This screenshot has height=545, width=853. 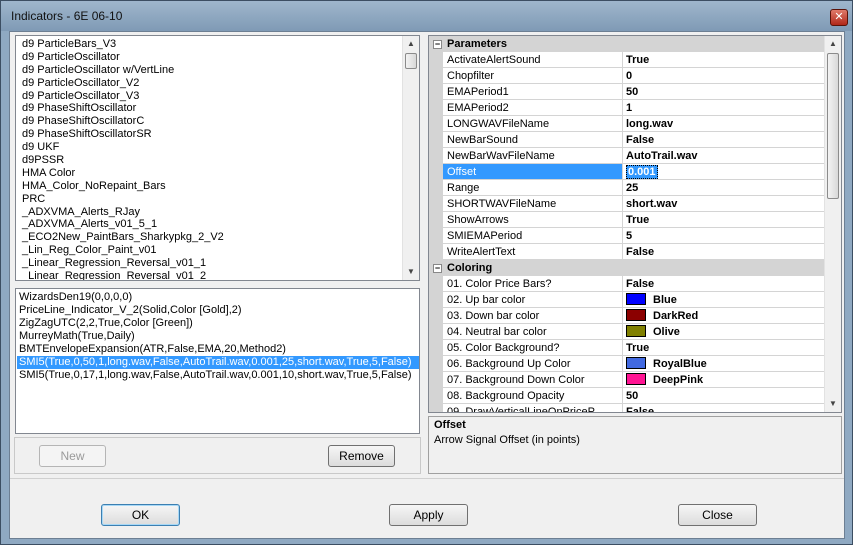 I want to click on property-row: 03. Down bar color DarkRed, so click(x=627, y=316).